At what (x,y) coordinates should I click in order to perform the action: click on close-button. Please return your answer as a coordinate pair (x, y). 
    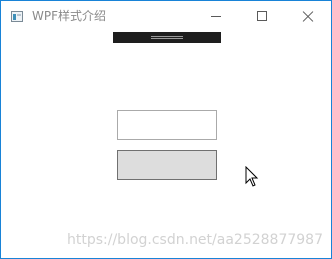
    Looking at the image, I should click on (308, 16).